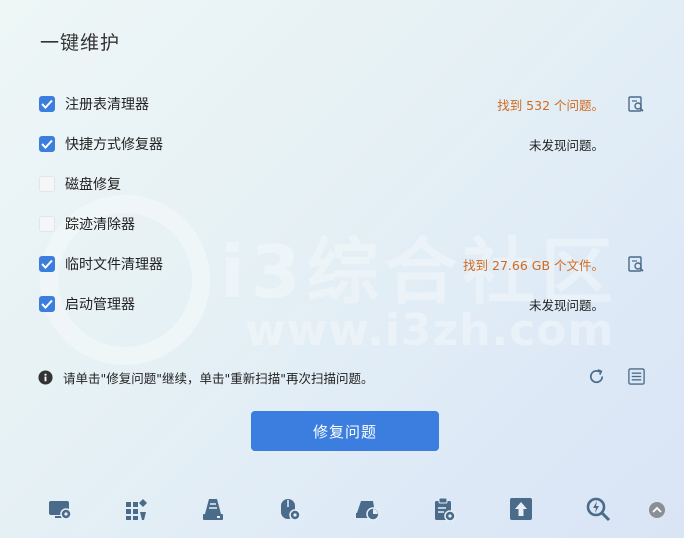 The height and width of the screenshot is (538, 684). Describe the element at coordinates (342, 224) in the screenshot. I see `maintenance-item-trace: 踪迹清除器` at that location.